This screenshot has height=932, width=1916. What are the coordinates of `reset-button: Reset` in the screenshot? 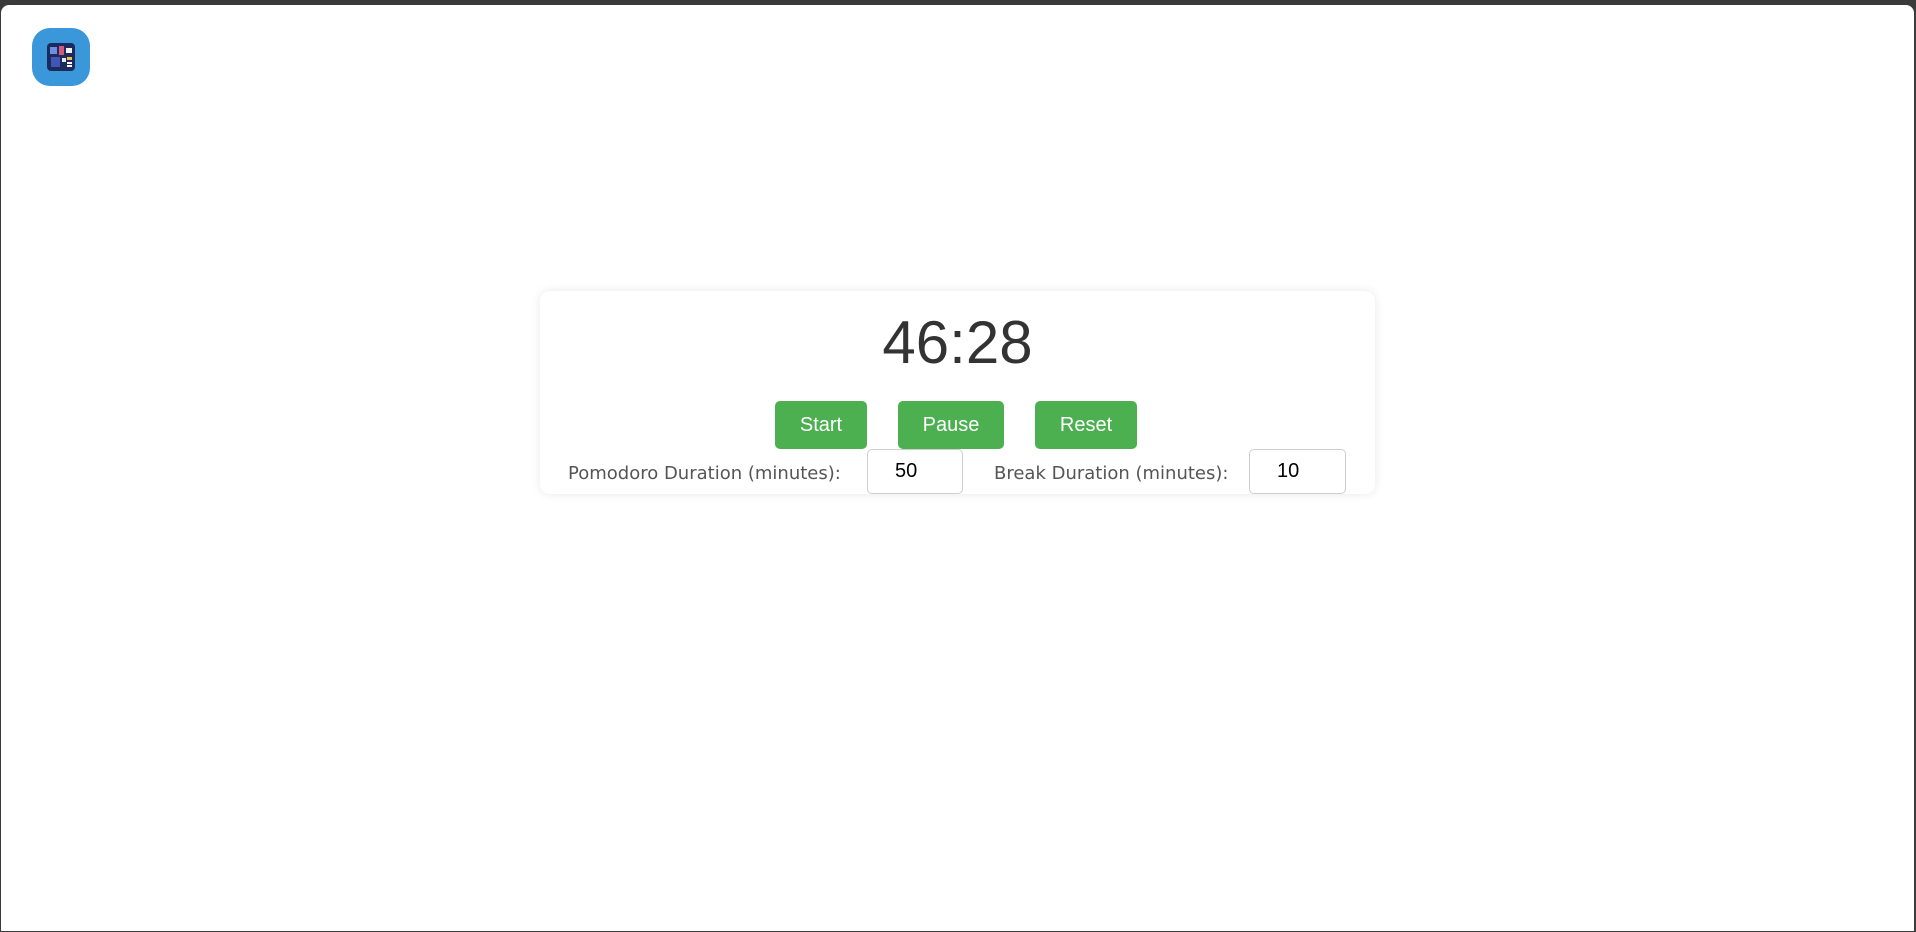 It's located at (1086, 425).